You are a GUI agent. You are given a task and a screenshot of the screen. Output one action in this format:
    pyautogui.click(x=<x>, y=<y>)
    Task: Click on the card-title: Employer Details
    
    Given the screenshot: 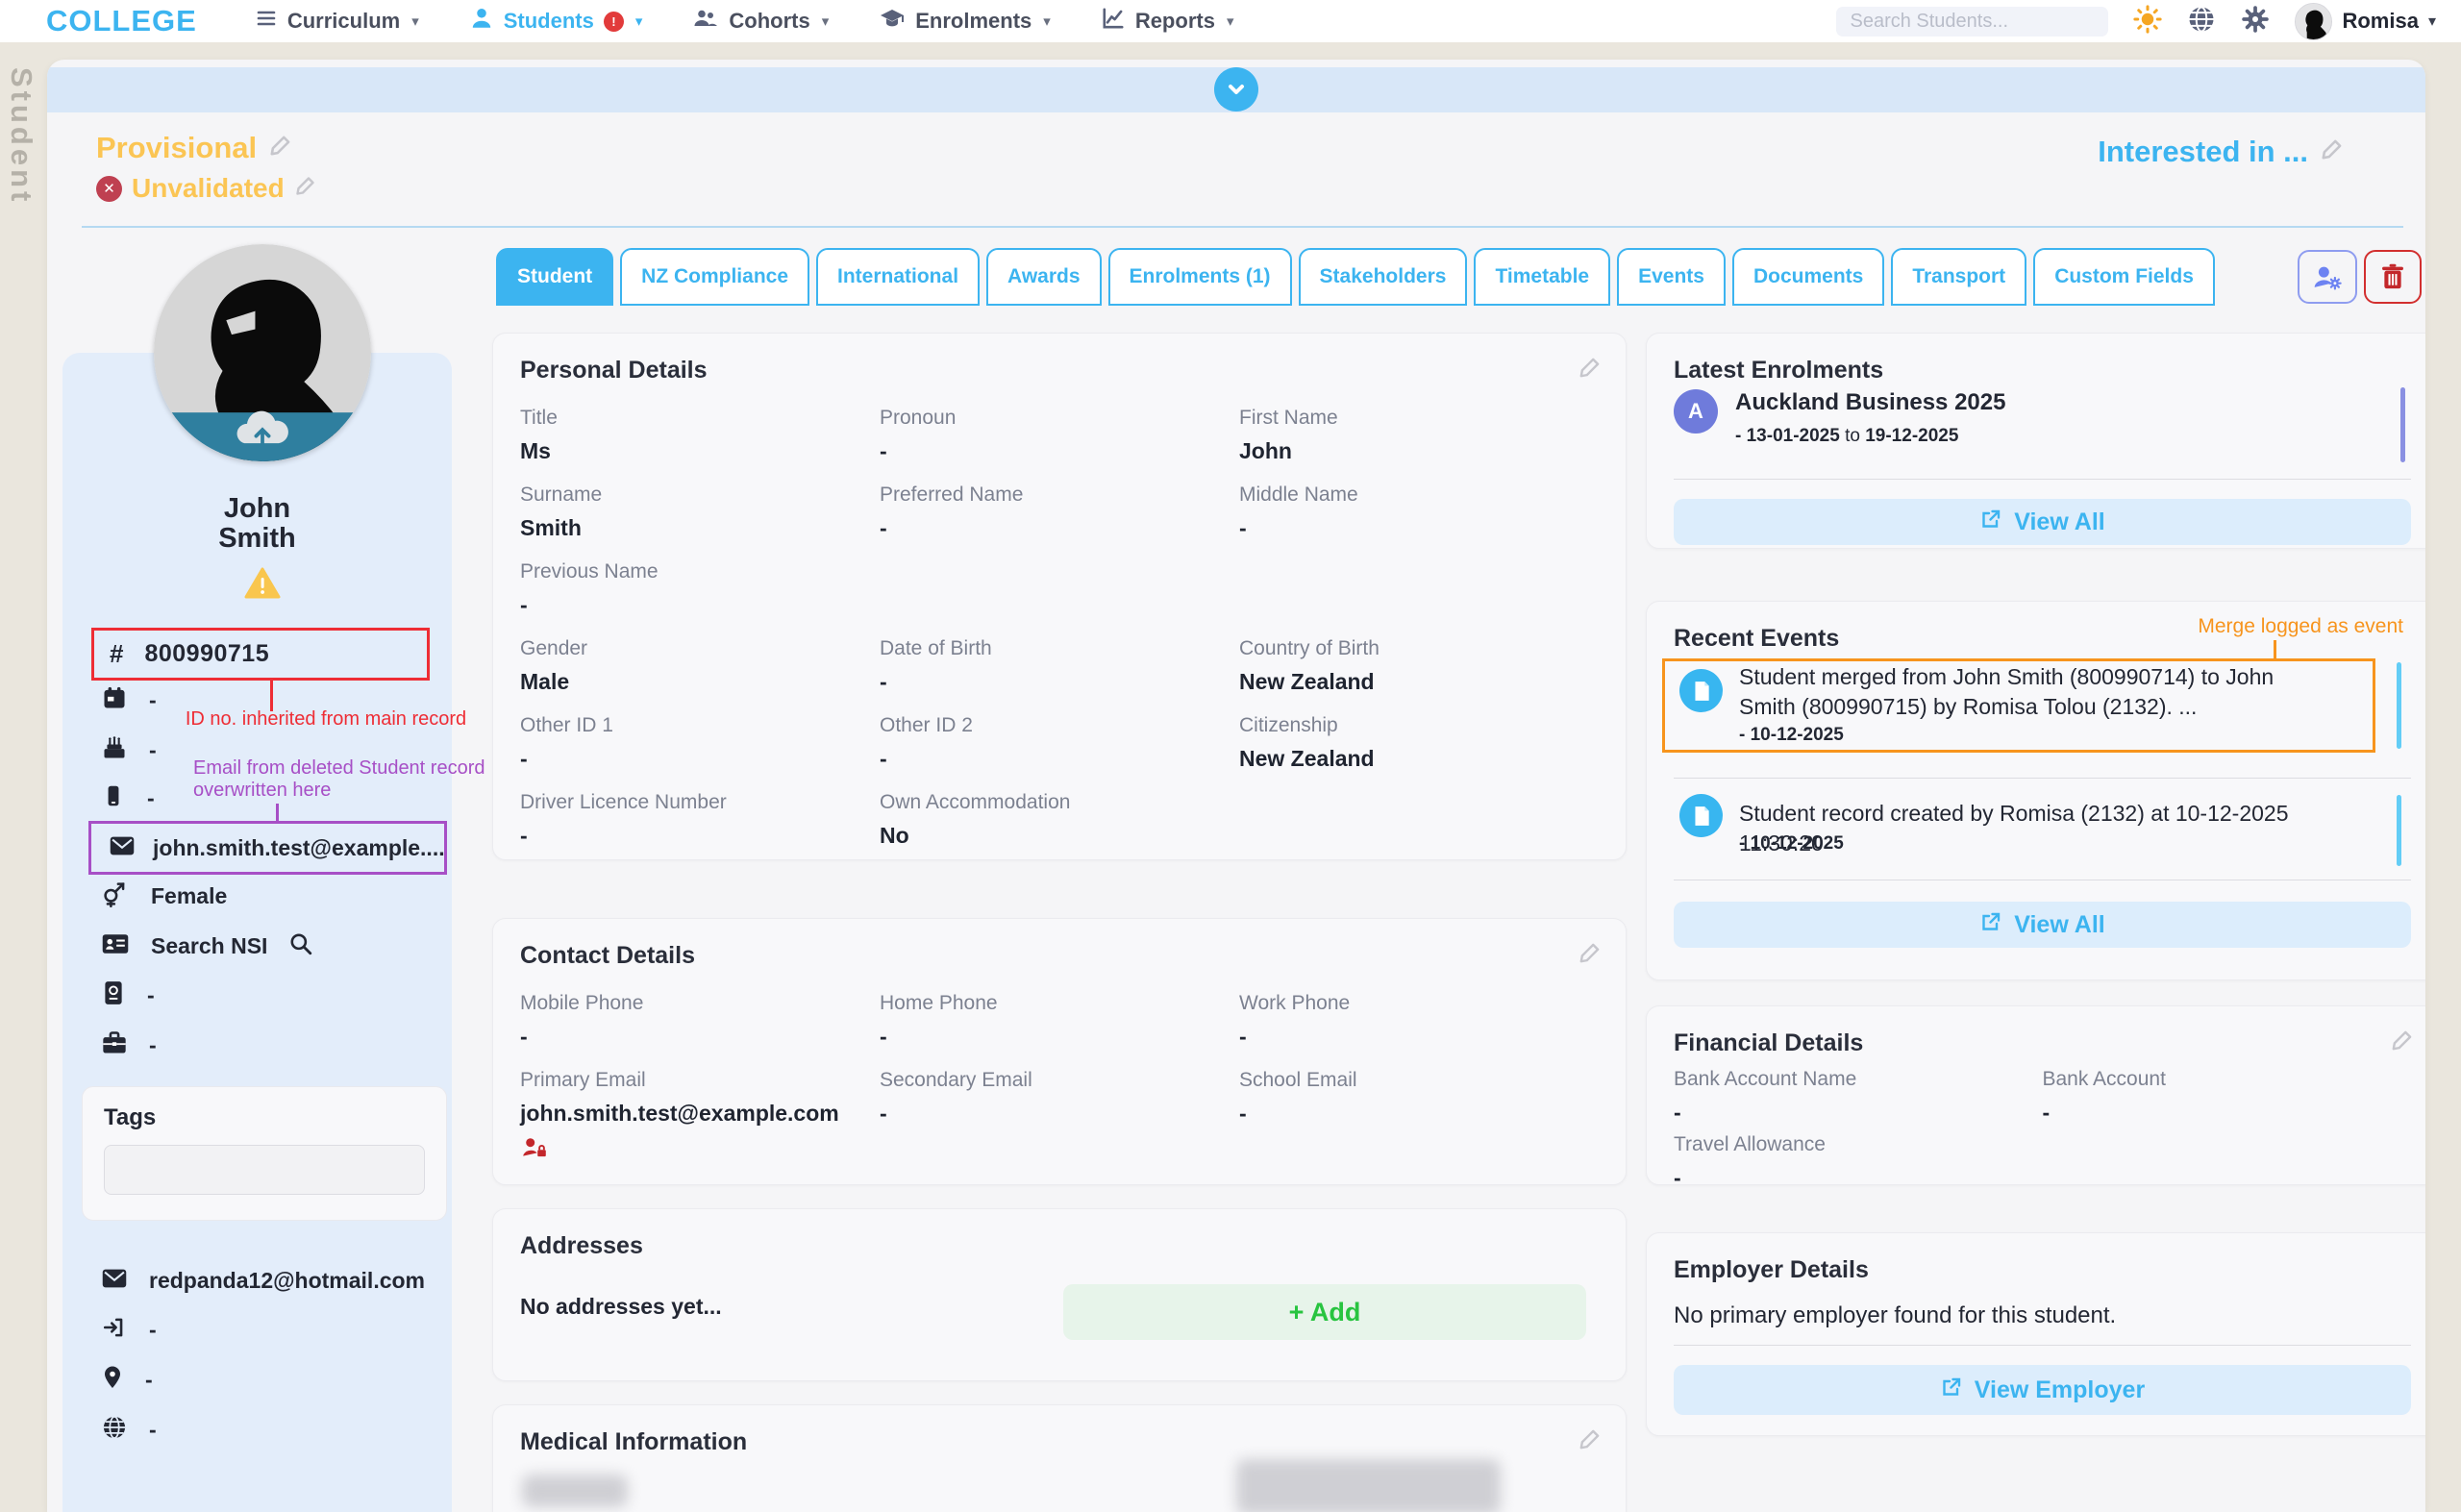 What is the action you would take?
    pyautogui.click(x=1772, y=1269)
    